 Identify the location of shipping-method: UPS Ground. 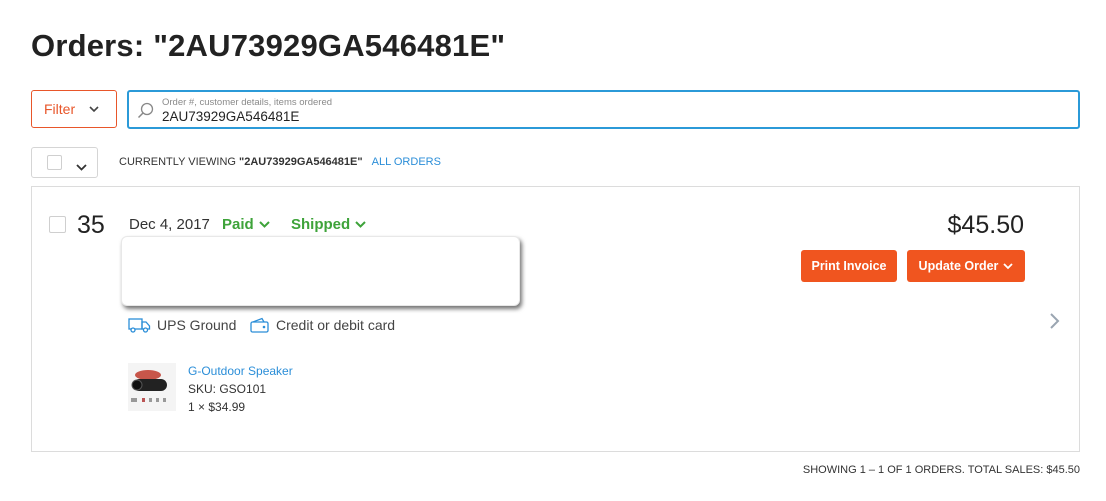
(182, 325).